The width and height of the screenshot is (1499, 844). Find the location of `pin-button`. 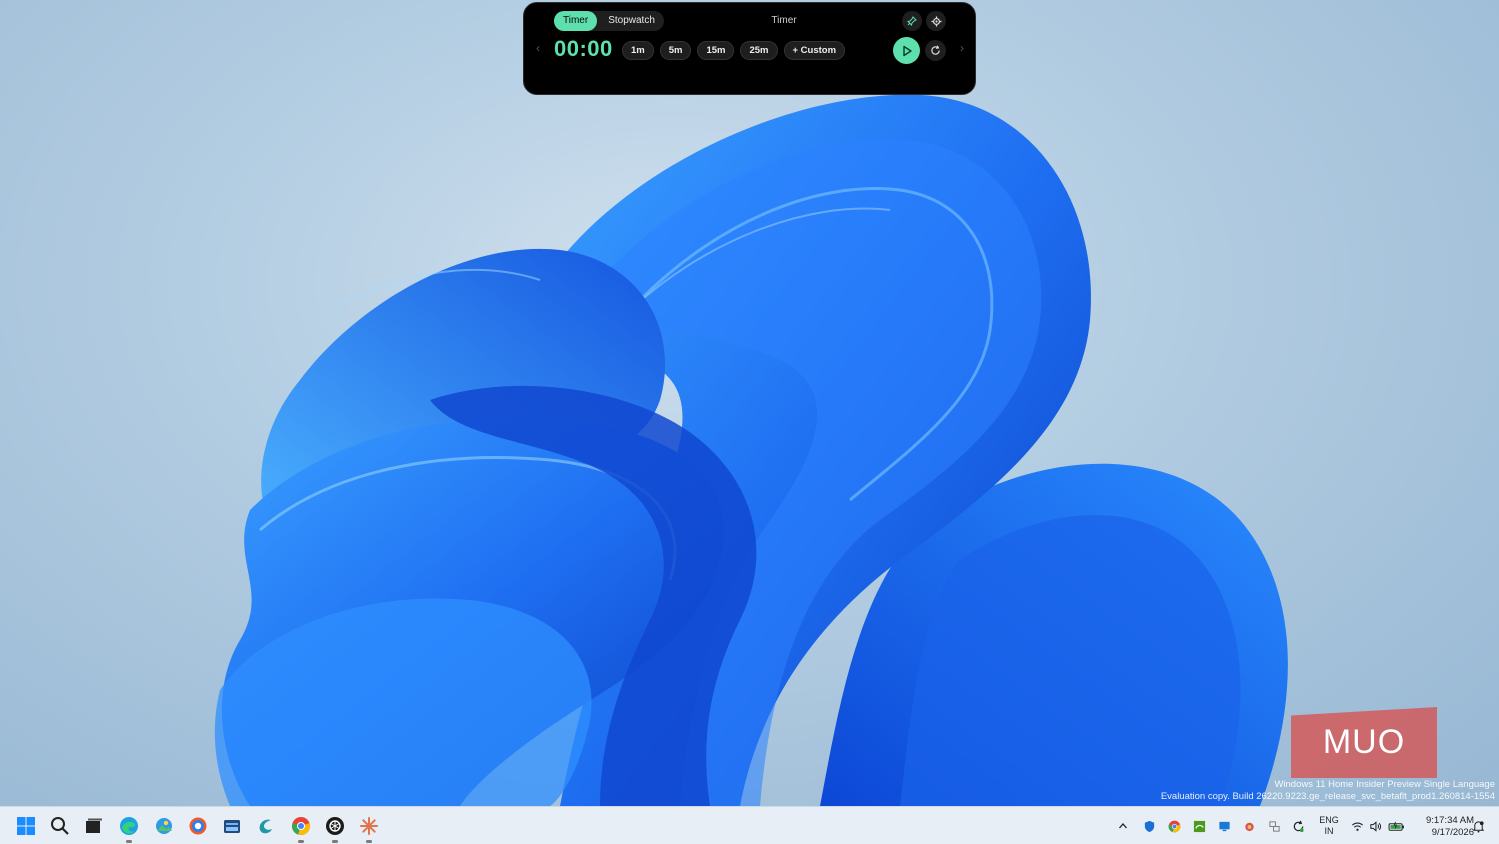

pin-button is located at coordinates (912, 21).